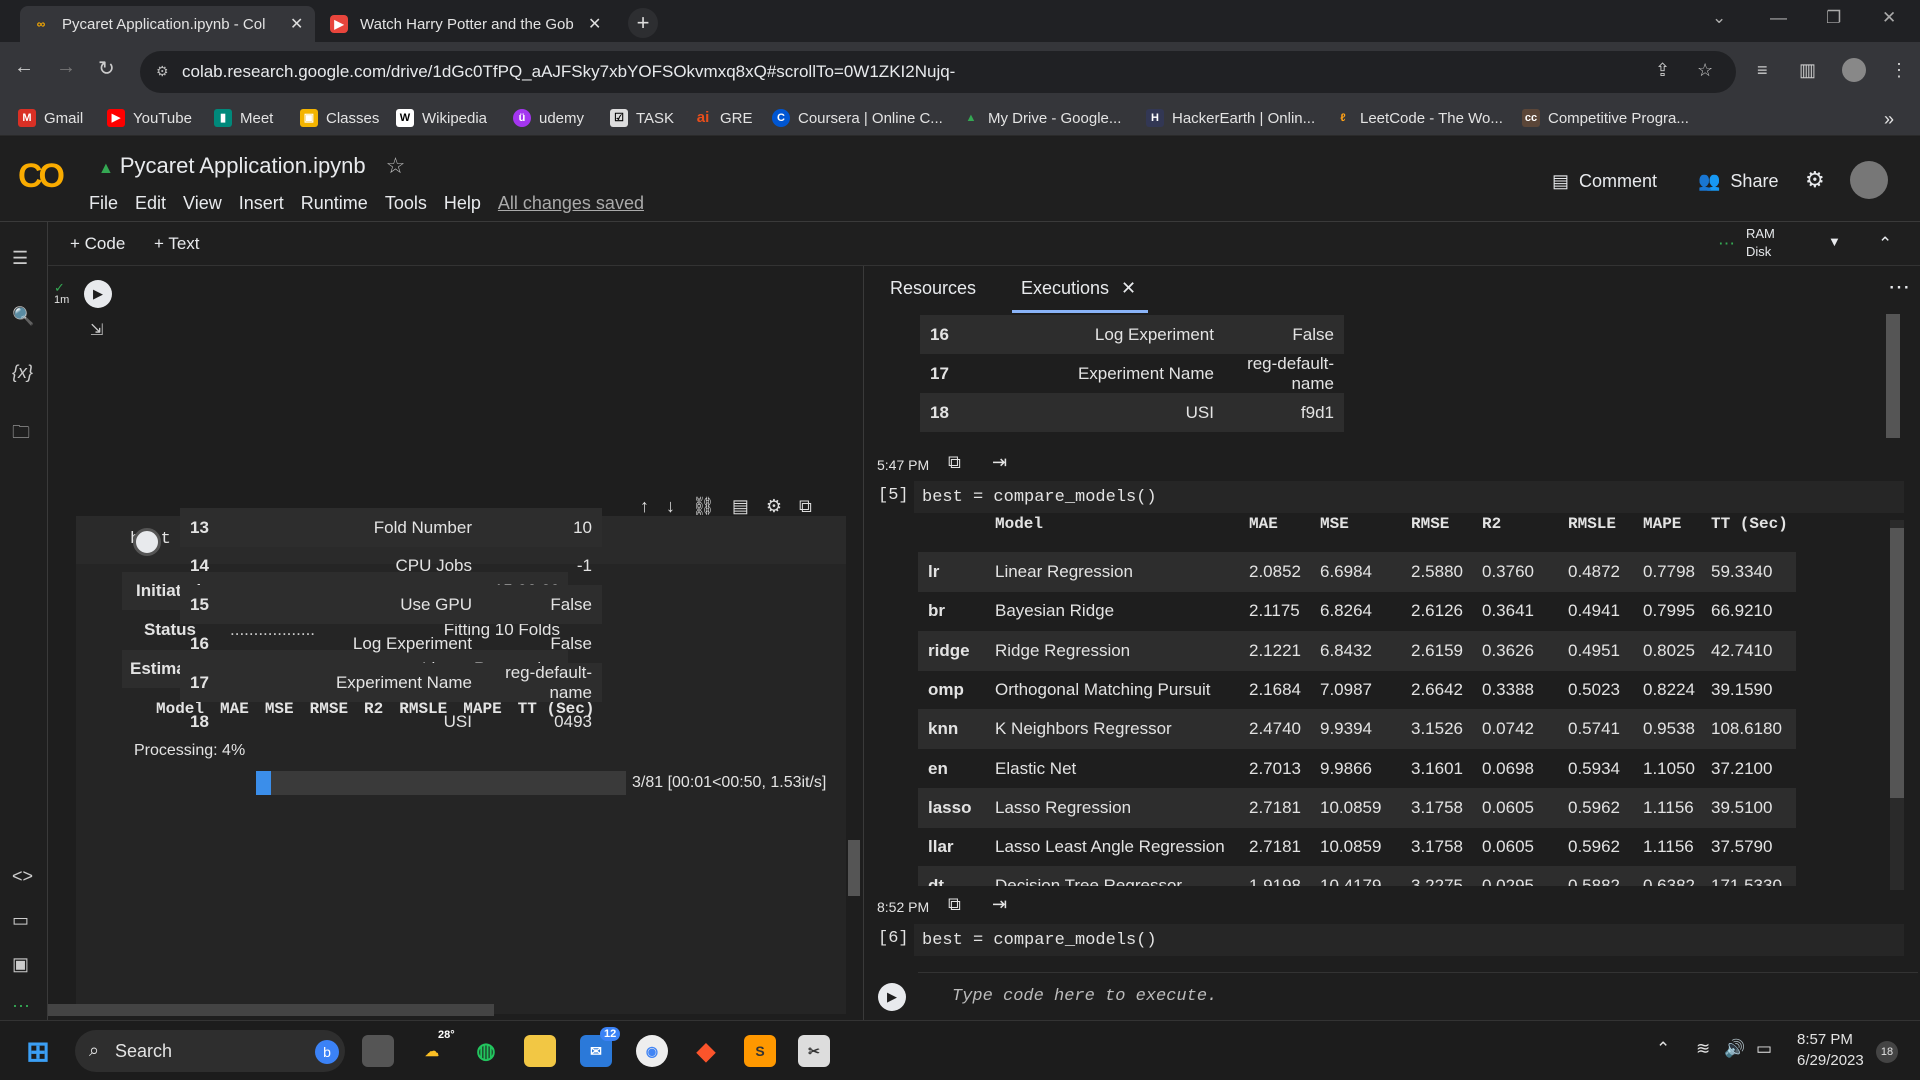 This screenshot has height=1080, width=1920. What do you see at coordinates (814, 1051) in the screenshot?
I see `snipping-tool-icon: ✂` at bounding box center [814, 1051].